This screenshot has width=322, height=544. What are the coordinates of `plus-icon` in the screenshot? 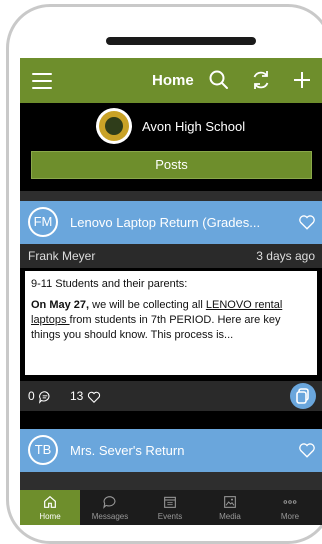 It's located at (302, 80).